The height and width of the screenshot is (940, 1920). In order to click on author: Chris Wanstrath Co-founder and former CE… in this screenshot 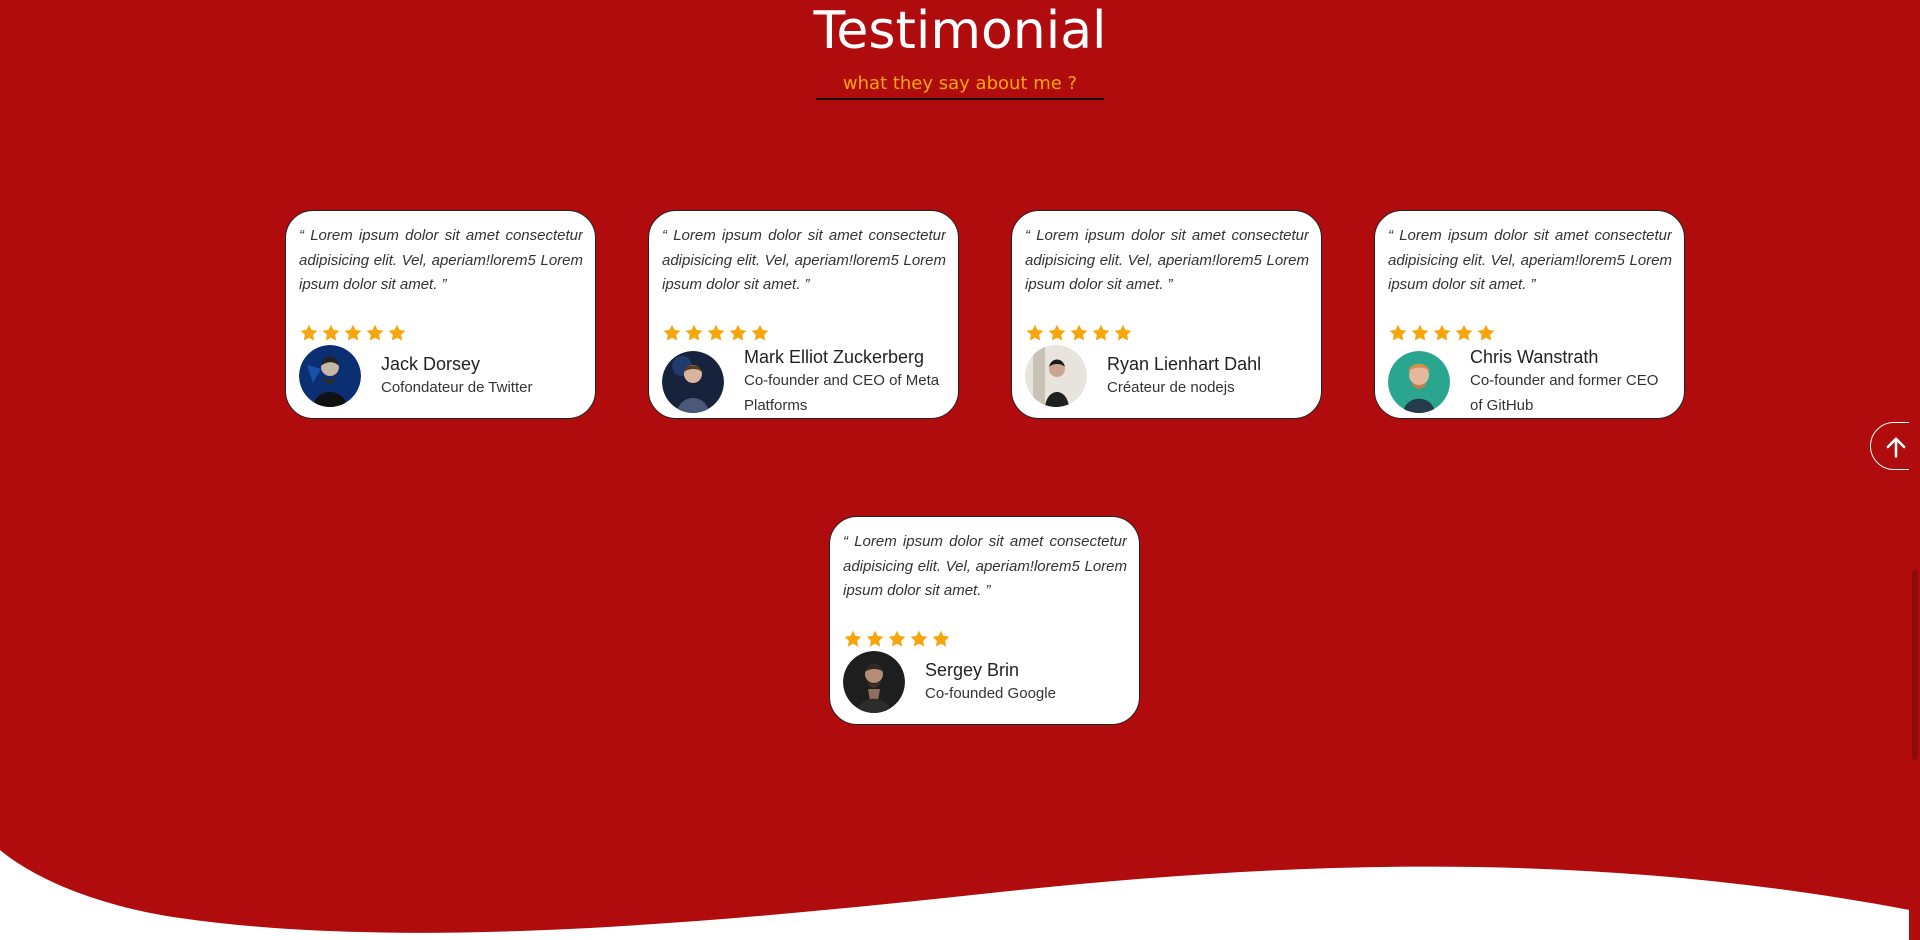, I will do `click(1530, 381)`.